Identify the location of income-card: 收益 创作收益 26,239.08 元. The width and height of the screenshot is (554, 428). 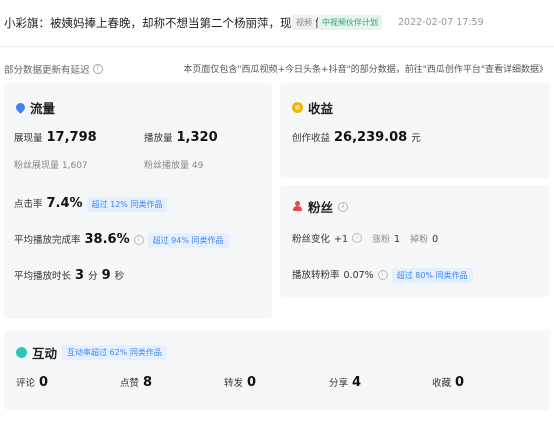
(415, 130).